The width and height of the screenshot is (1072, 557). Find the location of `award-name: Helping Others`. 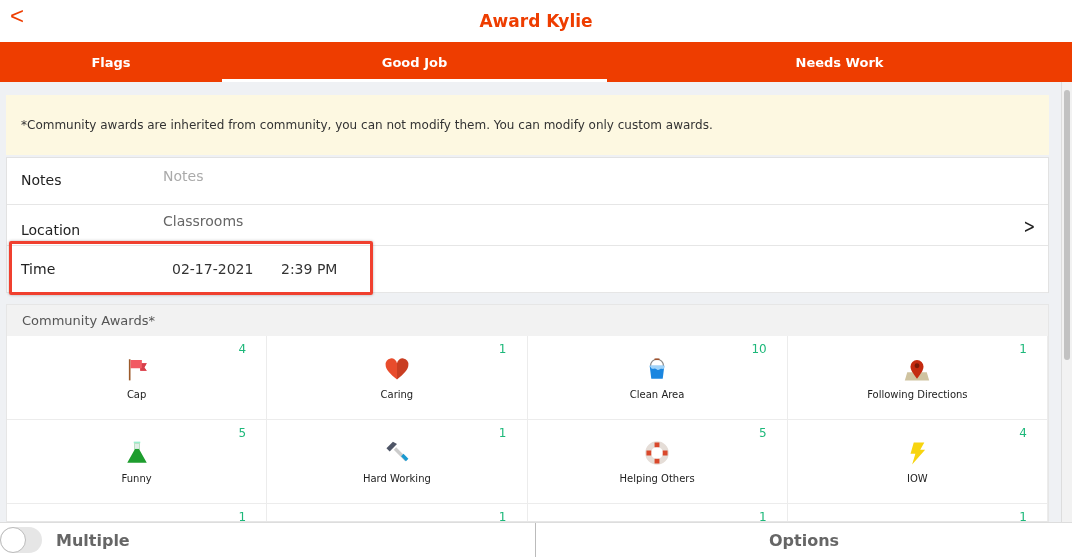

award-name: Helping Others is located at coordinates (657, 478).